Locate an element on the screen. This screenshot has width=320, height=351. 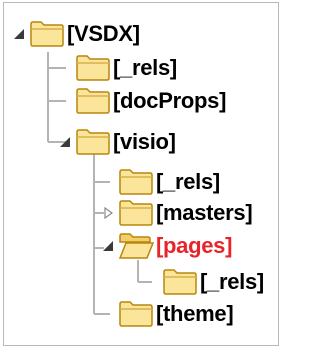
tree-item-label: [visio] is located at coordinates (144, 141).